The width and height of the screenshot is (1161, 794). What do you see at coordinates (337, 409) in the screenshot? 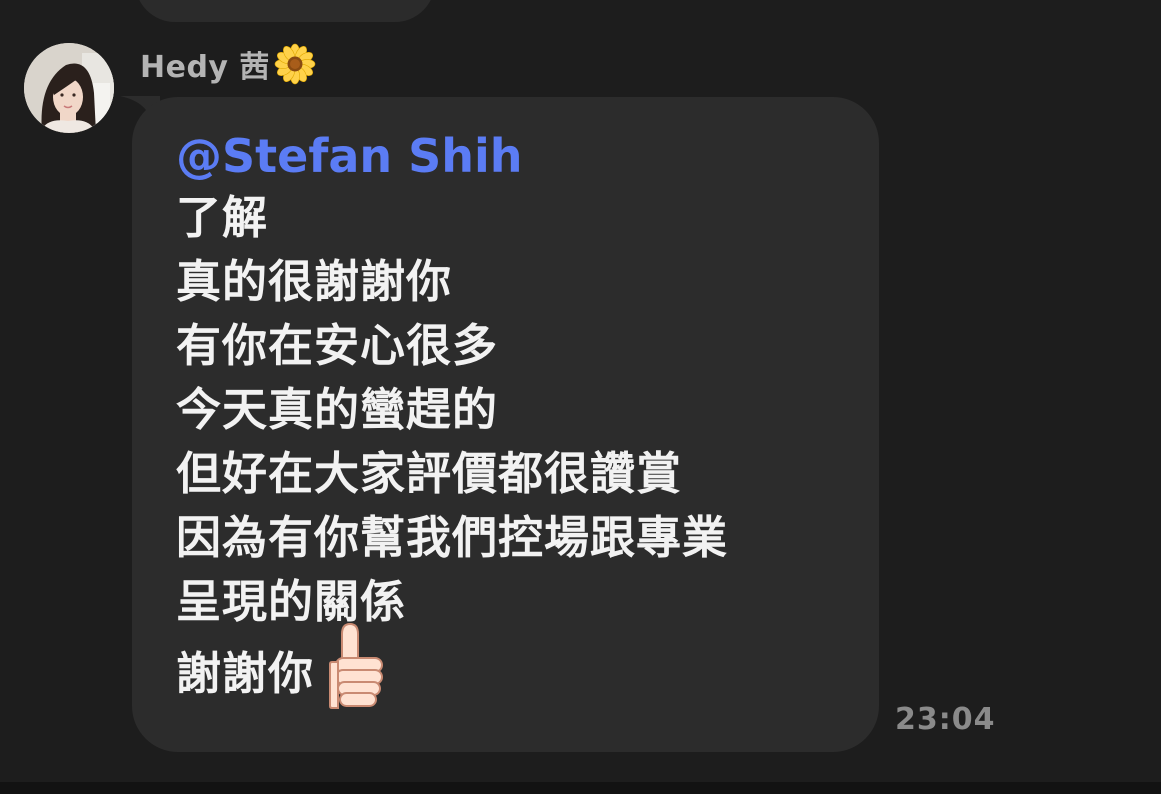
I see `message-line: 今天真的蠻趕的` at bounding box center [337, 409].